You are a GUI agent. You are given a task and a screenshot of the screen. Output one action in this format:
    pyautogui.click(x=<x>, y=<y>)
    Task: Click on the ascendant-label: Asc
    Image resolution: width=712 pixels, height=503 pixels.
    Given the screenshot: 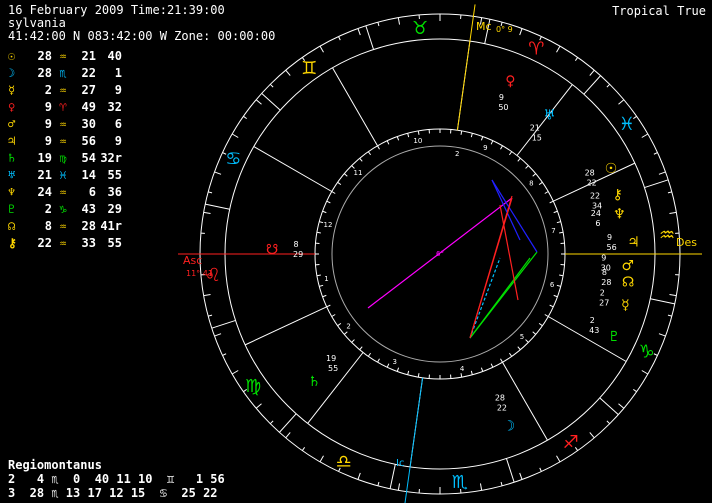 What is the action you would take?
    pyautogui.click(x=192, y=260)
    